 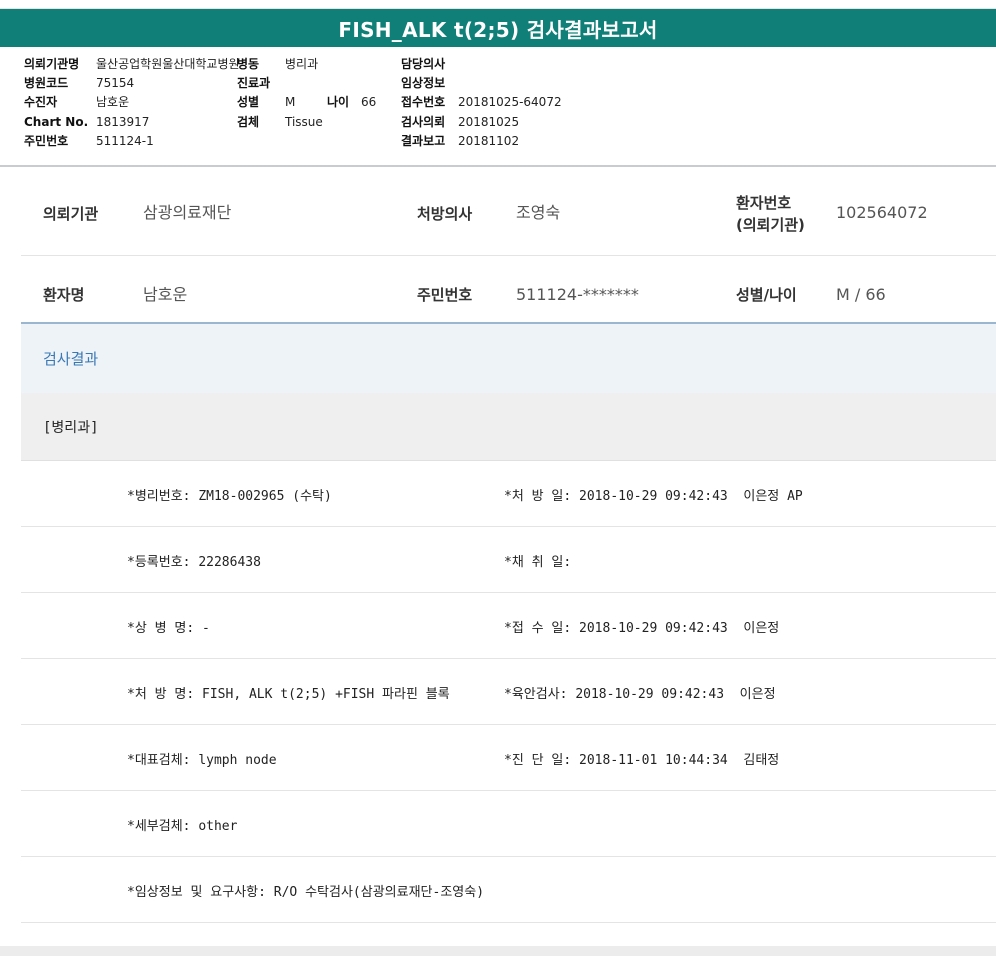 I want to click on result-left: *상 병 명: -, so click(x=168, y=628).